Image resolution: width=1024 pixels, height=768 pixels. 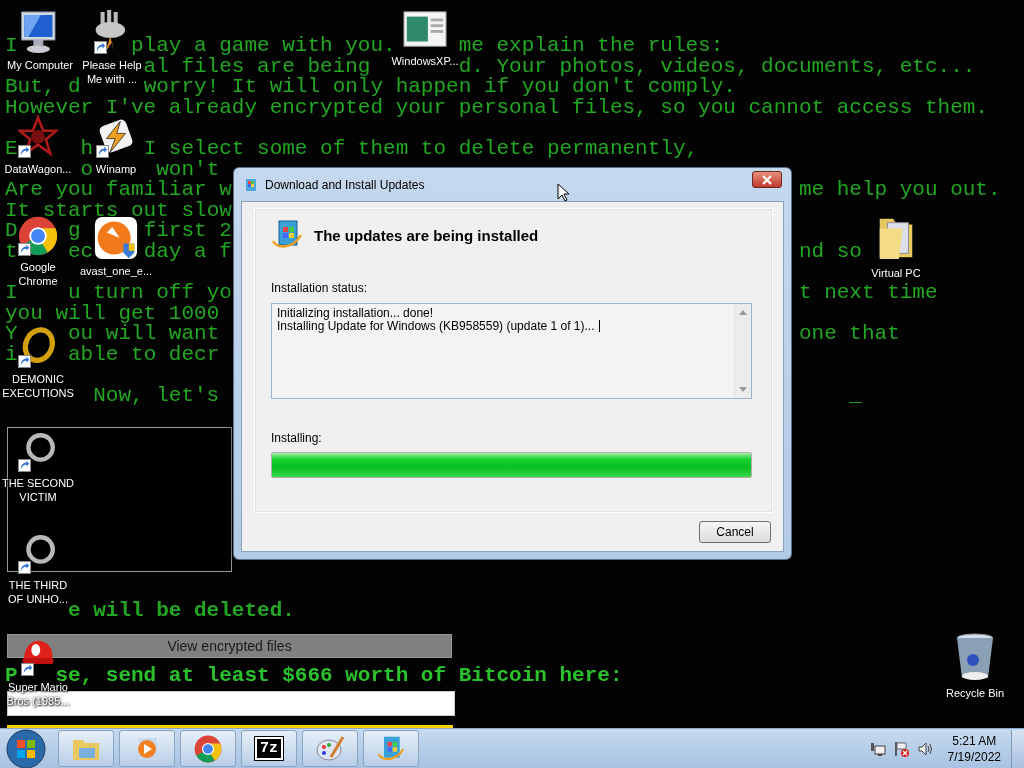 What do you see at coordinates (899, 190) in the screenshot?
I see `message-text: me help you out.` at bounding box center [899, 190].